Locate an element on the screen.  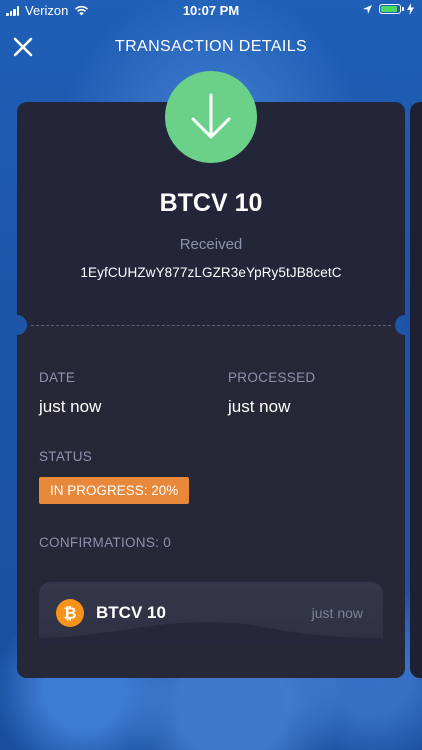
status-label: STATUS is located at coordinates (66, 456).